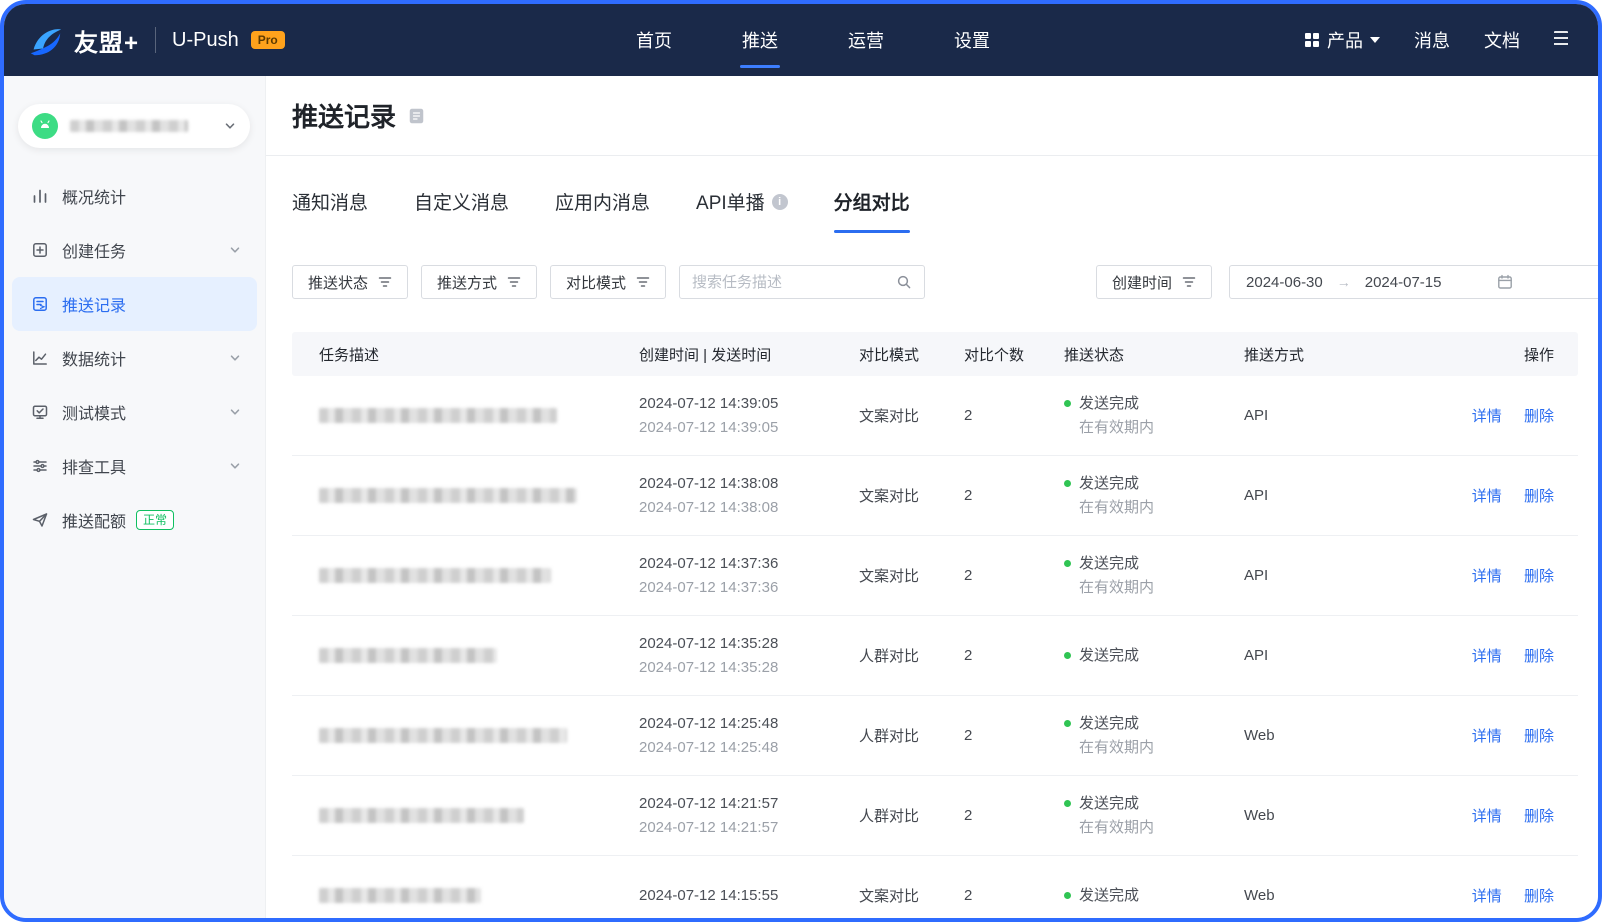 Image resolution: width=1602 pixels, height=922 pixels. What do you see at coordinates (889, 355) in the screenshot?
I see `col-compare-mode: 对比模式` at bounding box center [889, 355].